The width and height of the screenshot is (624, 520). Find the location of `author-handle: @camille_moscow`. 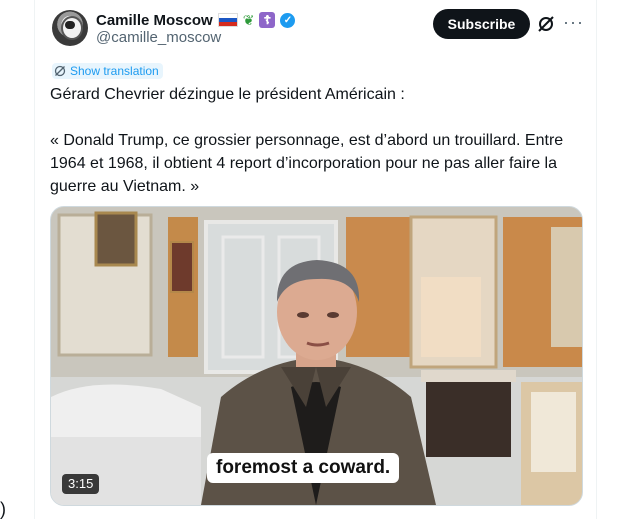

author-handle: @camille_moscow is located at coordinates (158, 37).